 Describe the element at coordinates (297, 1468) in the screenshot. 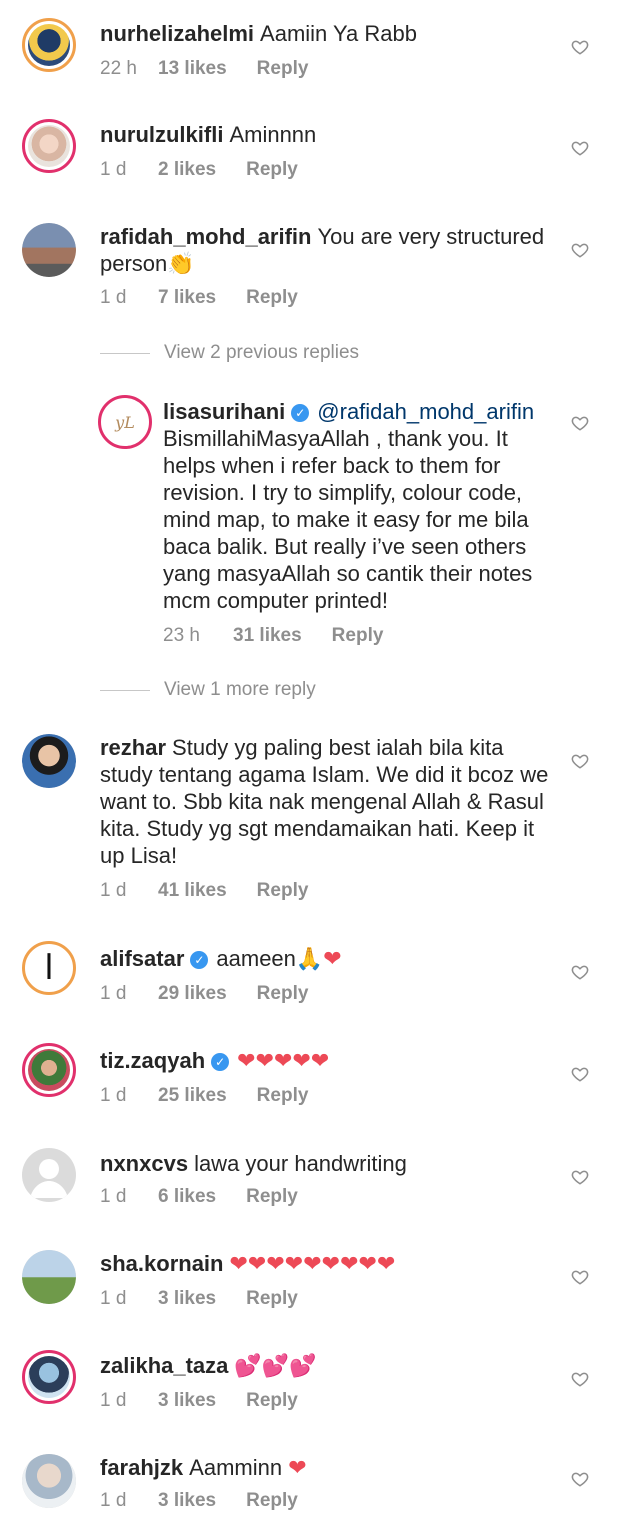

I see `heart-emoji: ❤` at that location.